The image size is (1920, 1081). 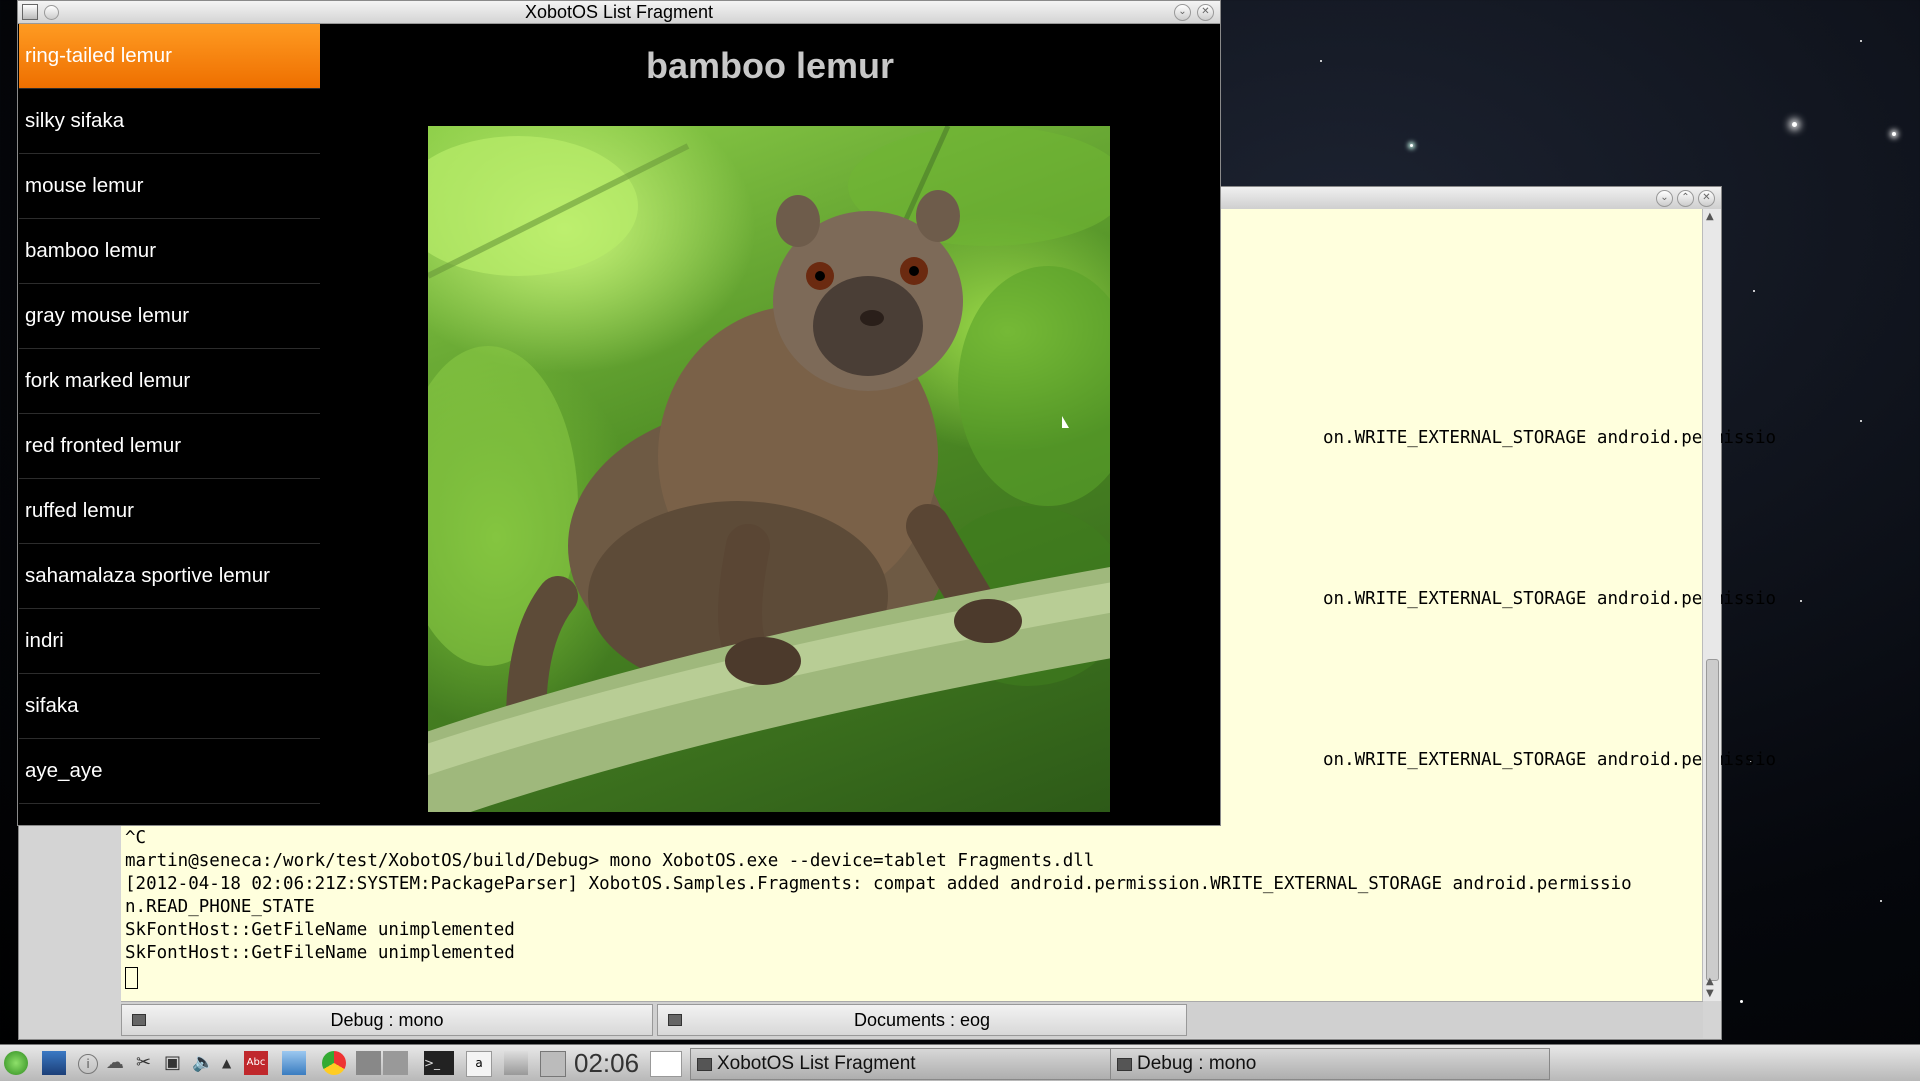 I want to click on list-item: sahamalaza sportive lemur, so click(x=169, y=576).